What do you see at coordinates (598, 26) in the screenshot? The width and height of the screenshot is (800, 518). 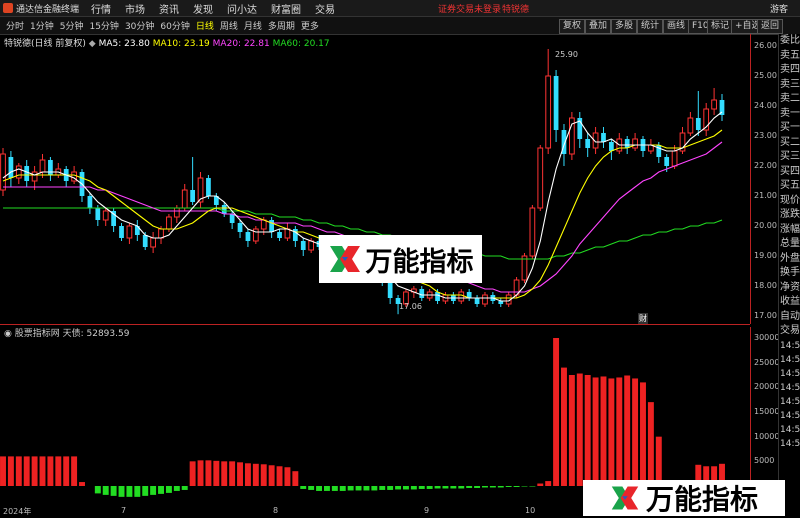 I see `overlay-button: 叠加` at bounding box center [598, 26].